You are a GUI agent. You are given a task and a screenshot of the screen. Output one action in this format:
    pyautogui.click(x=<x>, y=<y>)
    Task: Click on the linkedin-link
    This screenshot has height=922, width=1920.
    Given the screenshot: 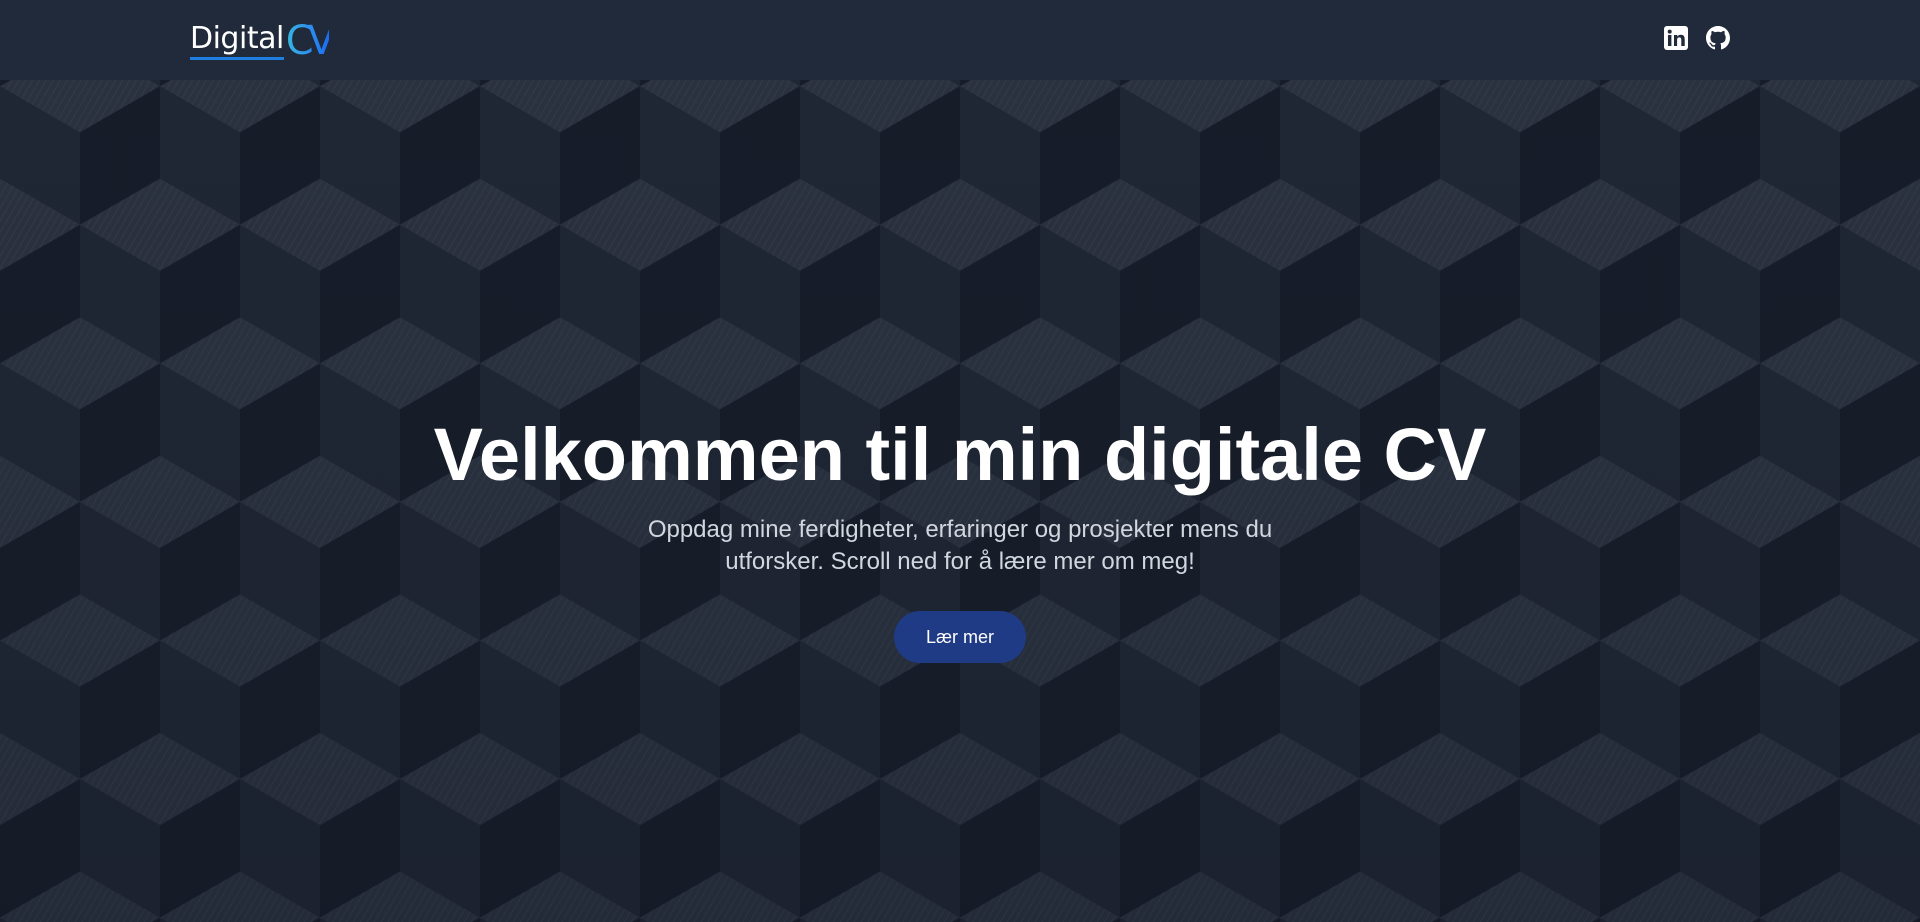 What is the action you would take?
    pyautogui.click(x=1676, y=38)
    